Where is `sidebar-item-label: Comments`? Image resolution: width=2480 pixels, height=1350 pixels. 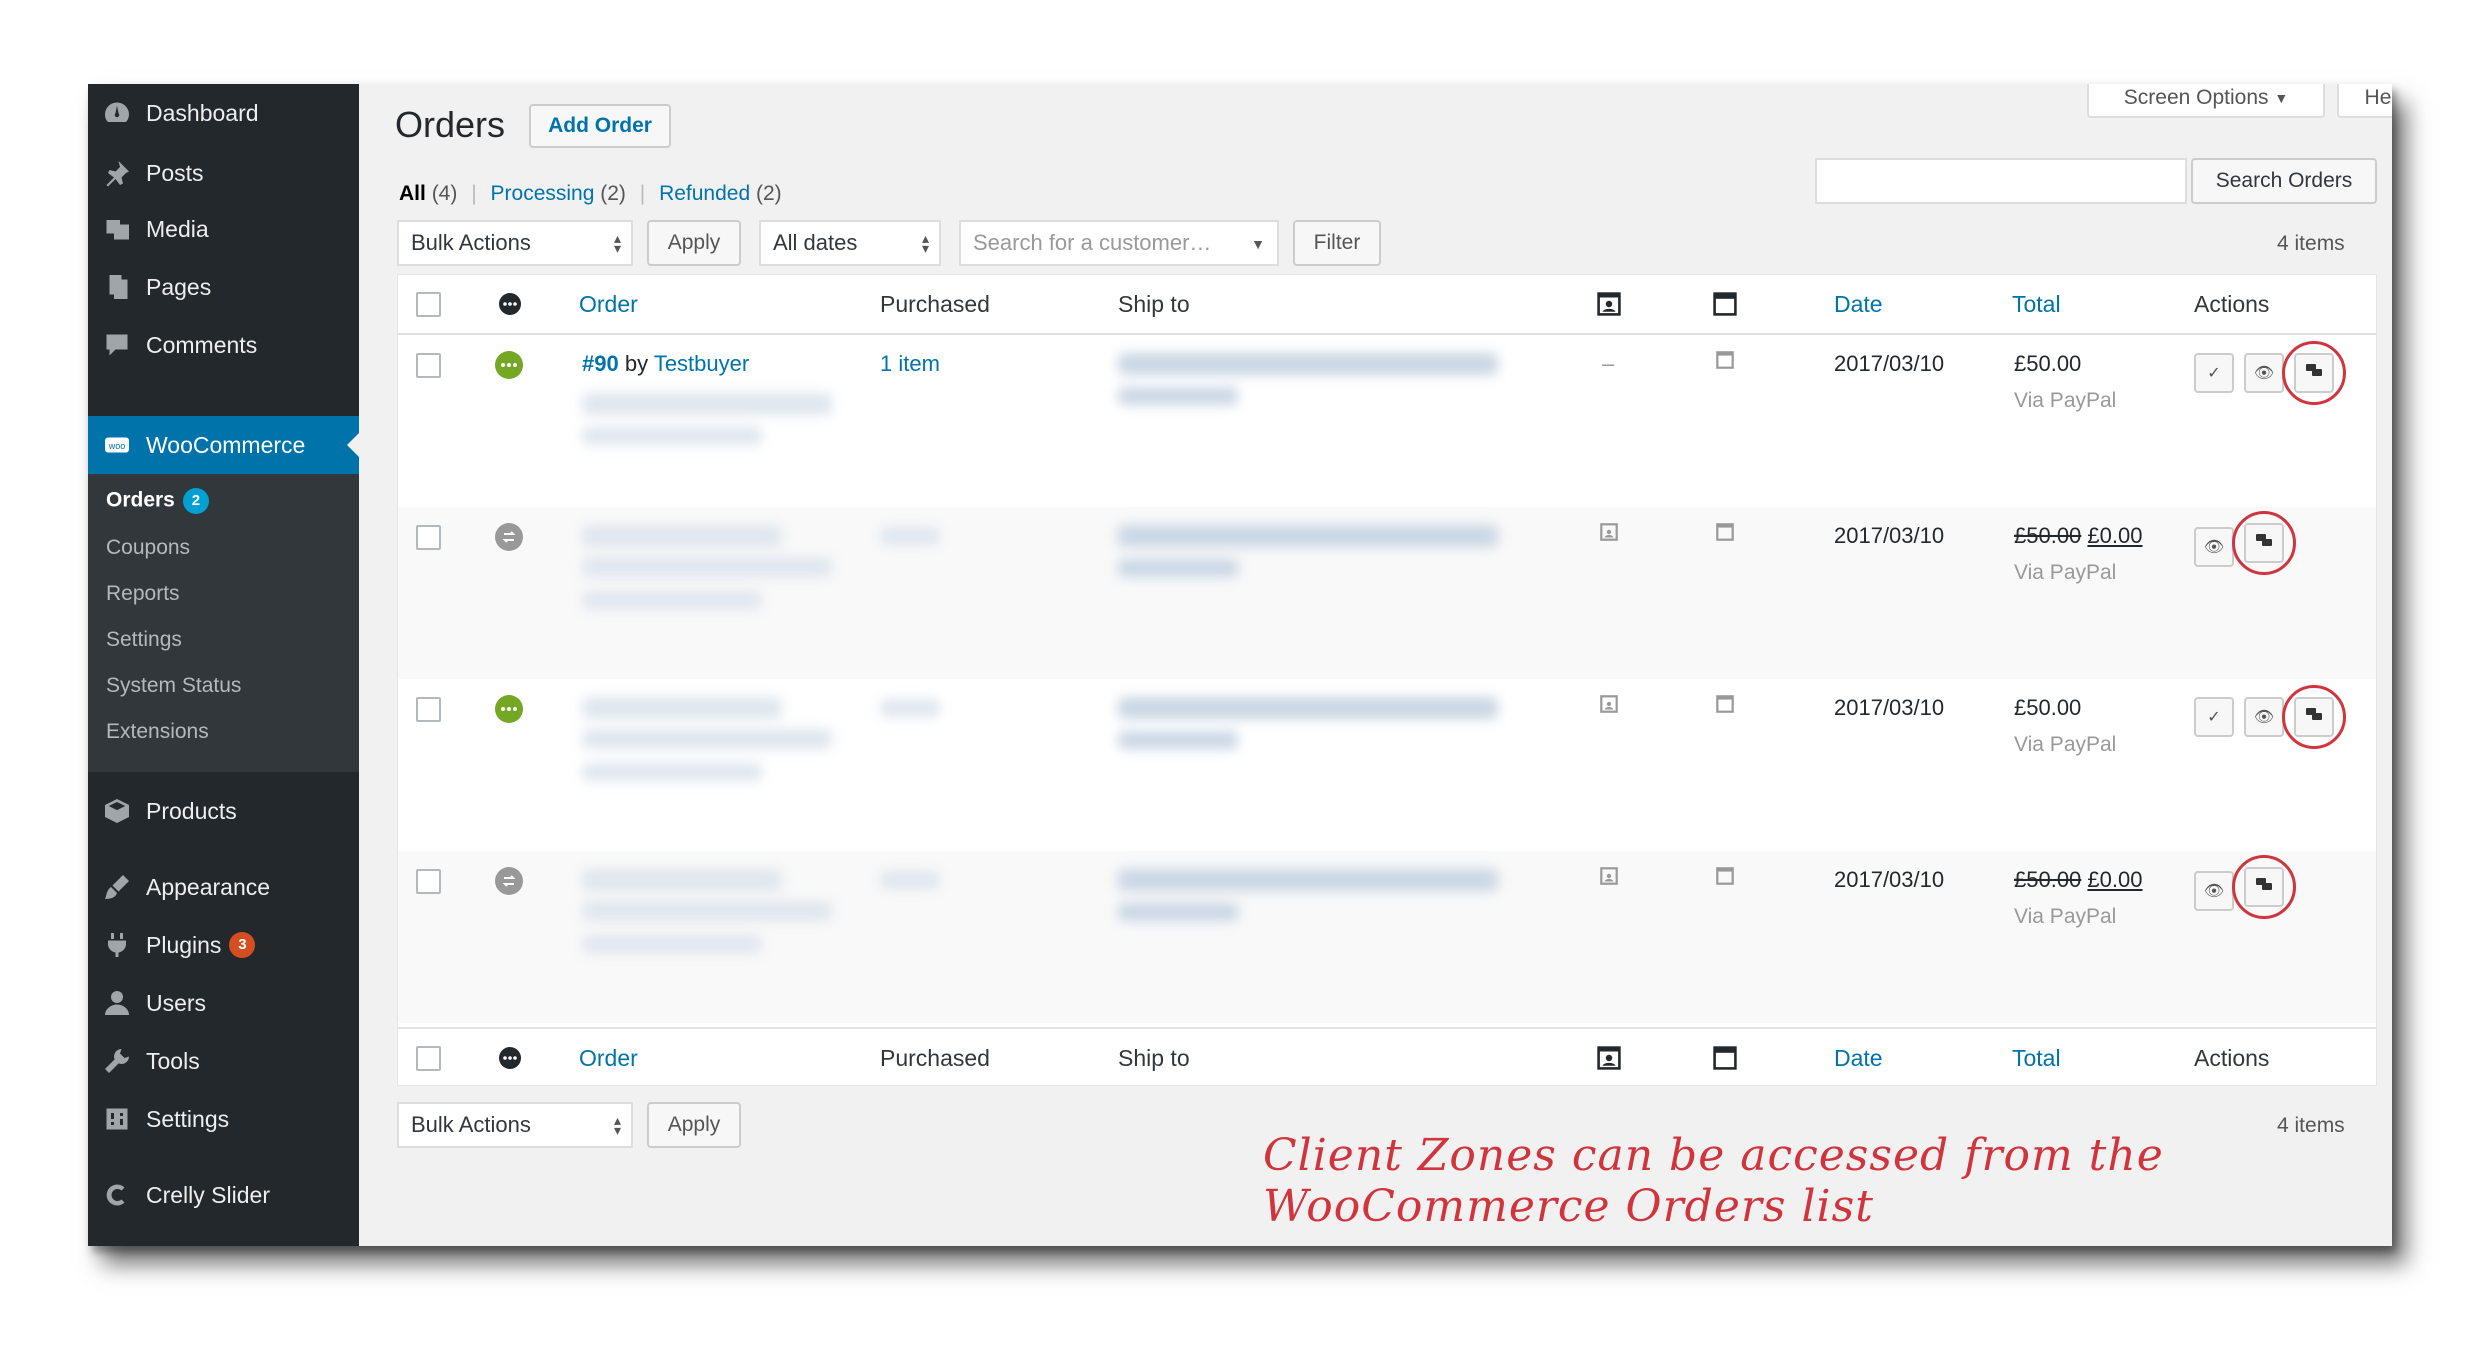 sidebar-item-label: Comments is located at coordinates (202, 344).